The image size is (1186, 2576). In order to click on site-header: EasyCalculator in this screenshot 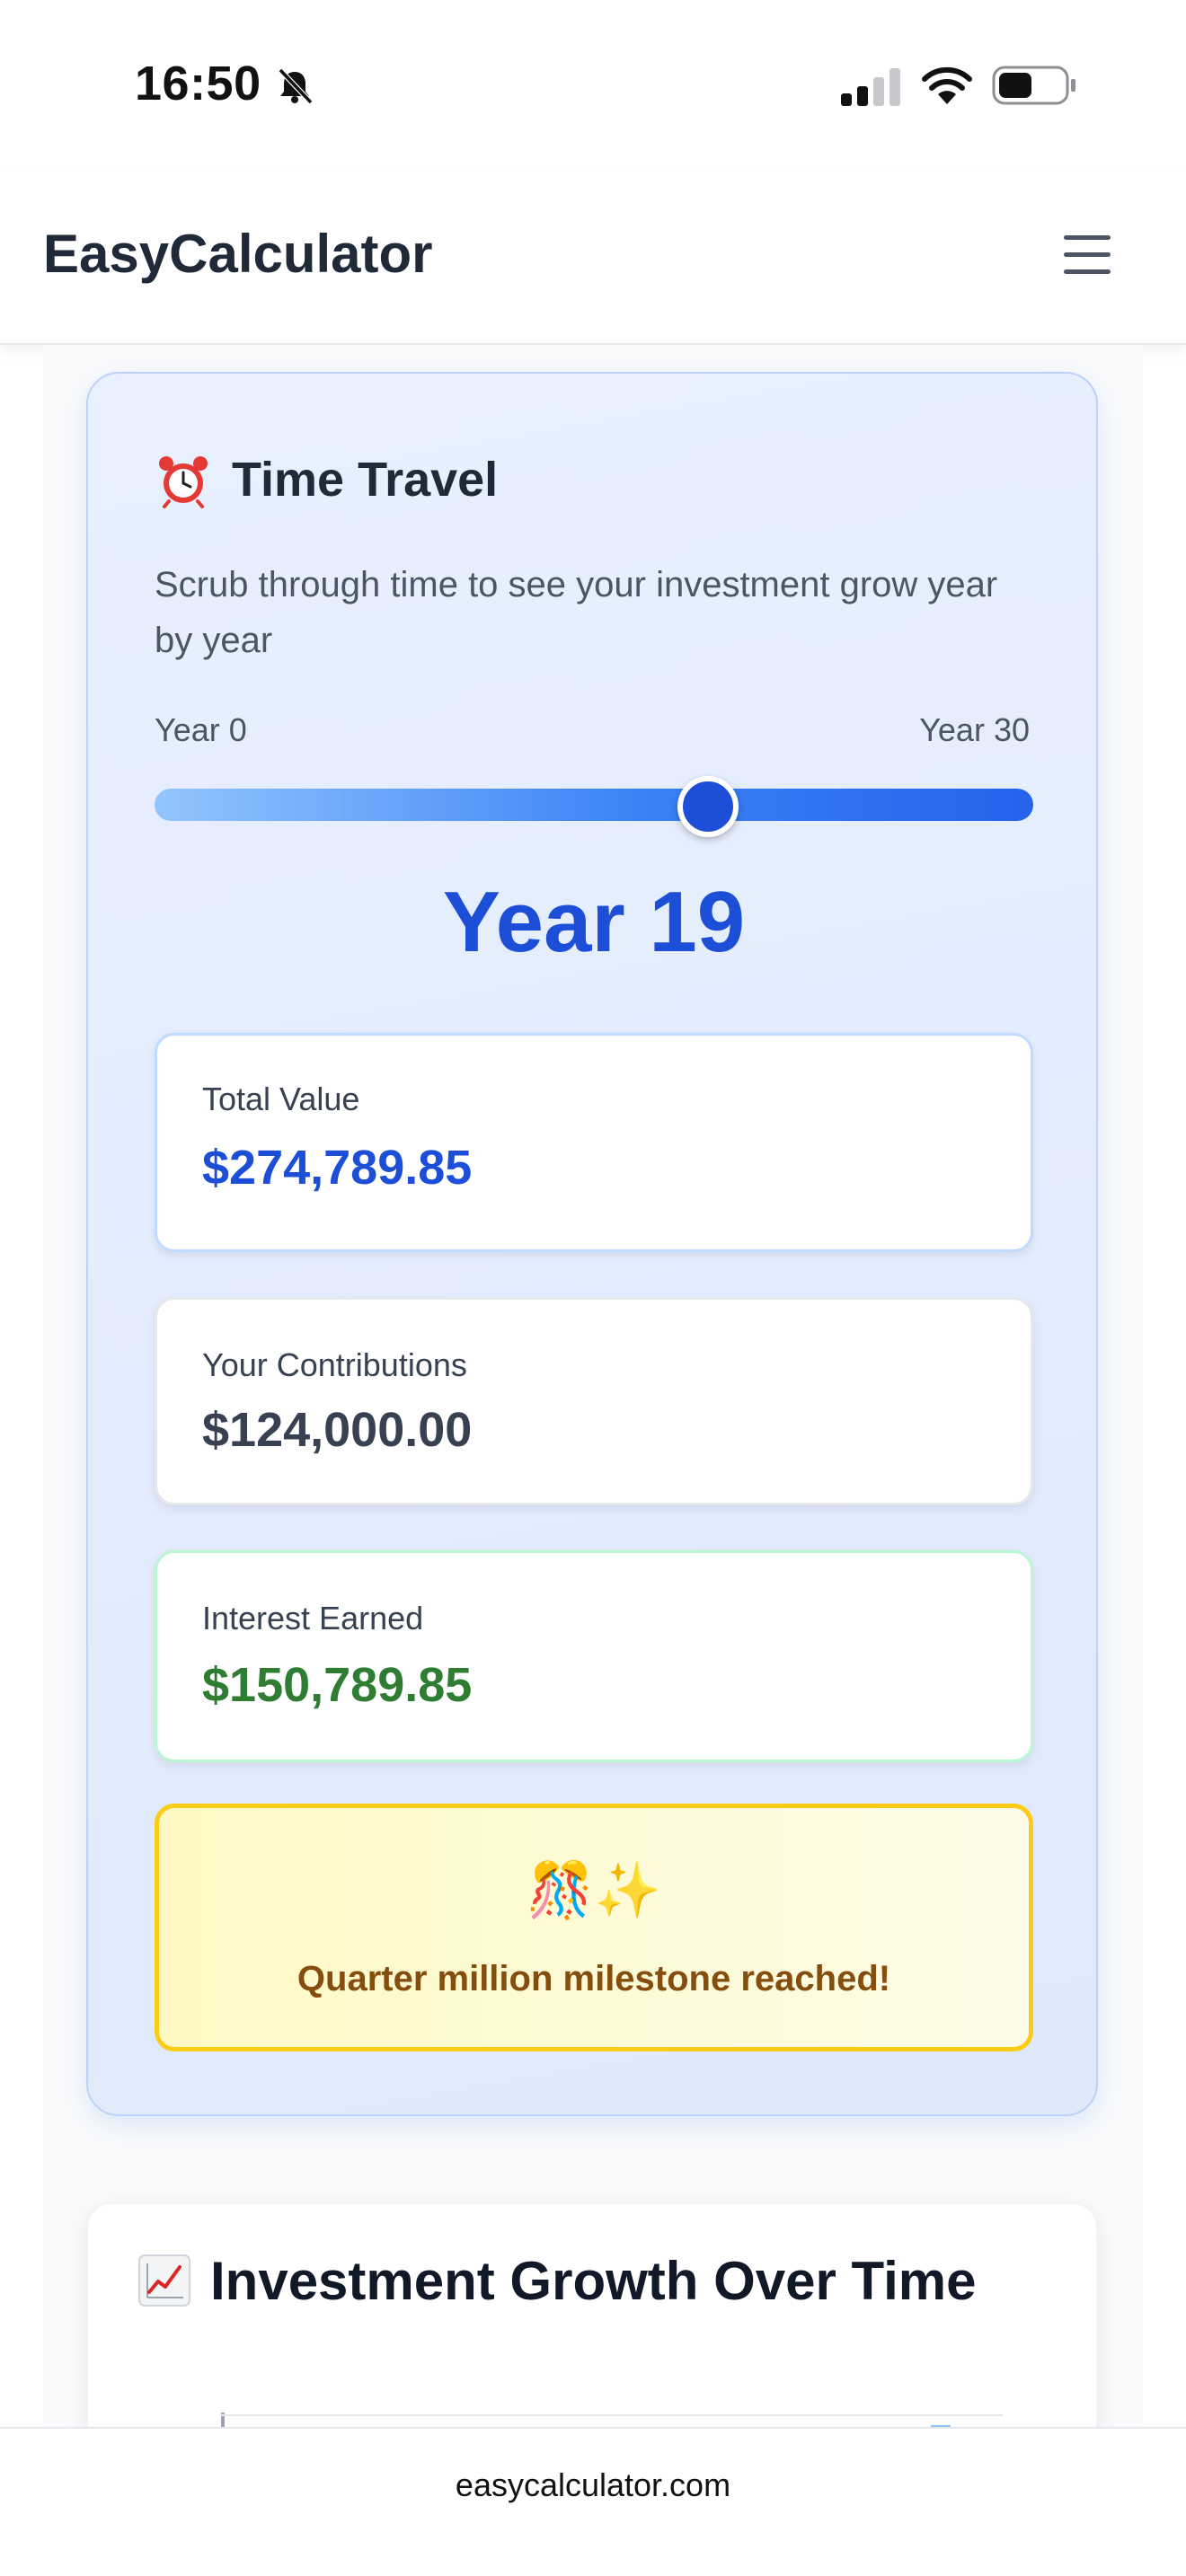, I will do `click(593, 258)`.